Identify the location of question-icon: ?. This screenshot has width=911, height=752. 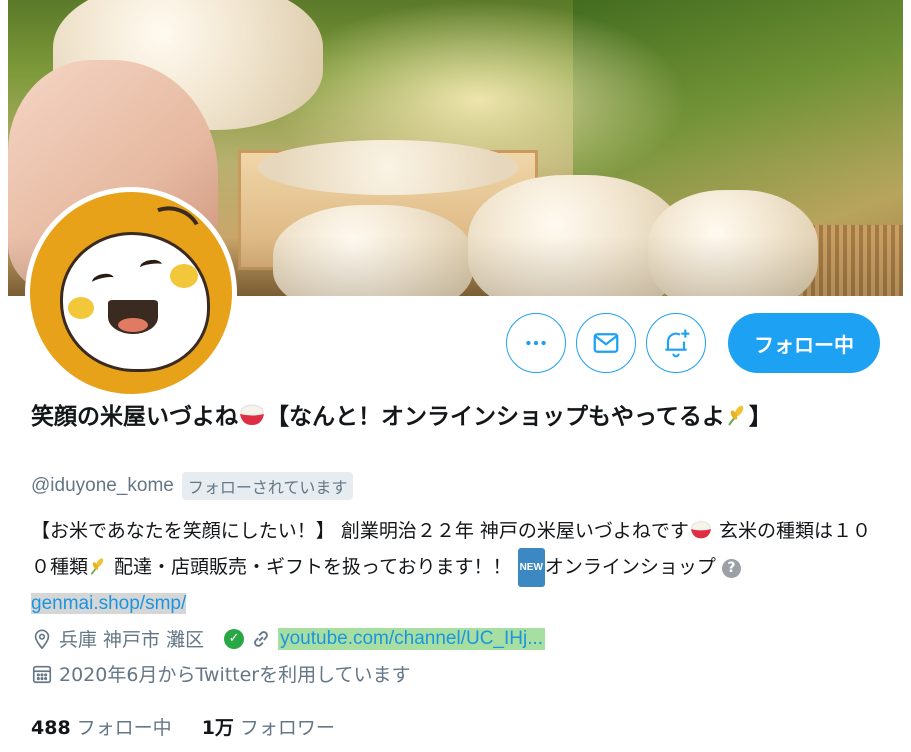
(731, 568).